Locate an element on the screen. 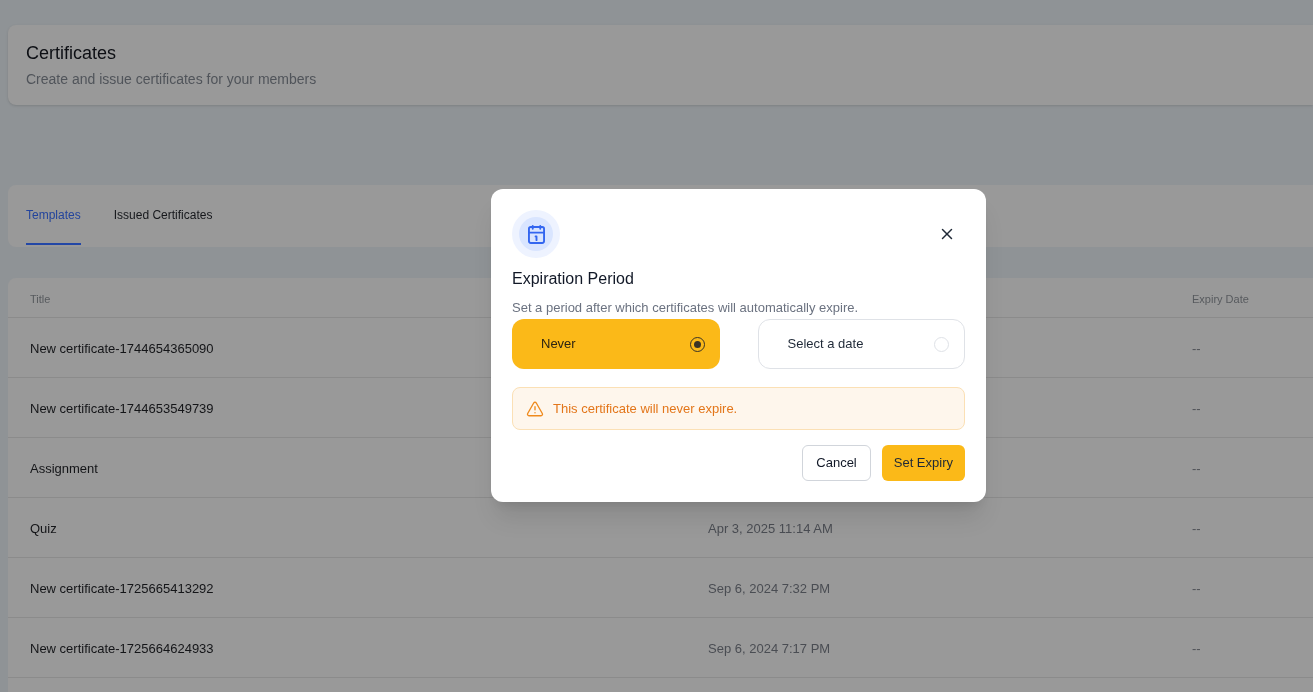 The image size is (1313, 692). tab: Issued Certificates is located at coordinates (163, 215).